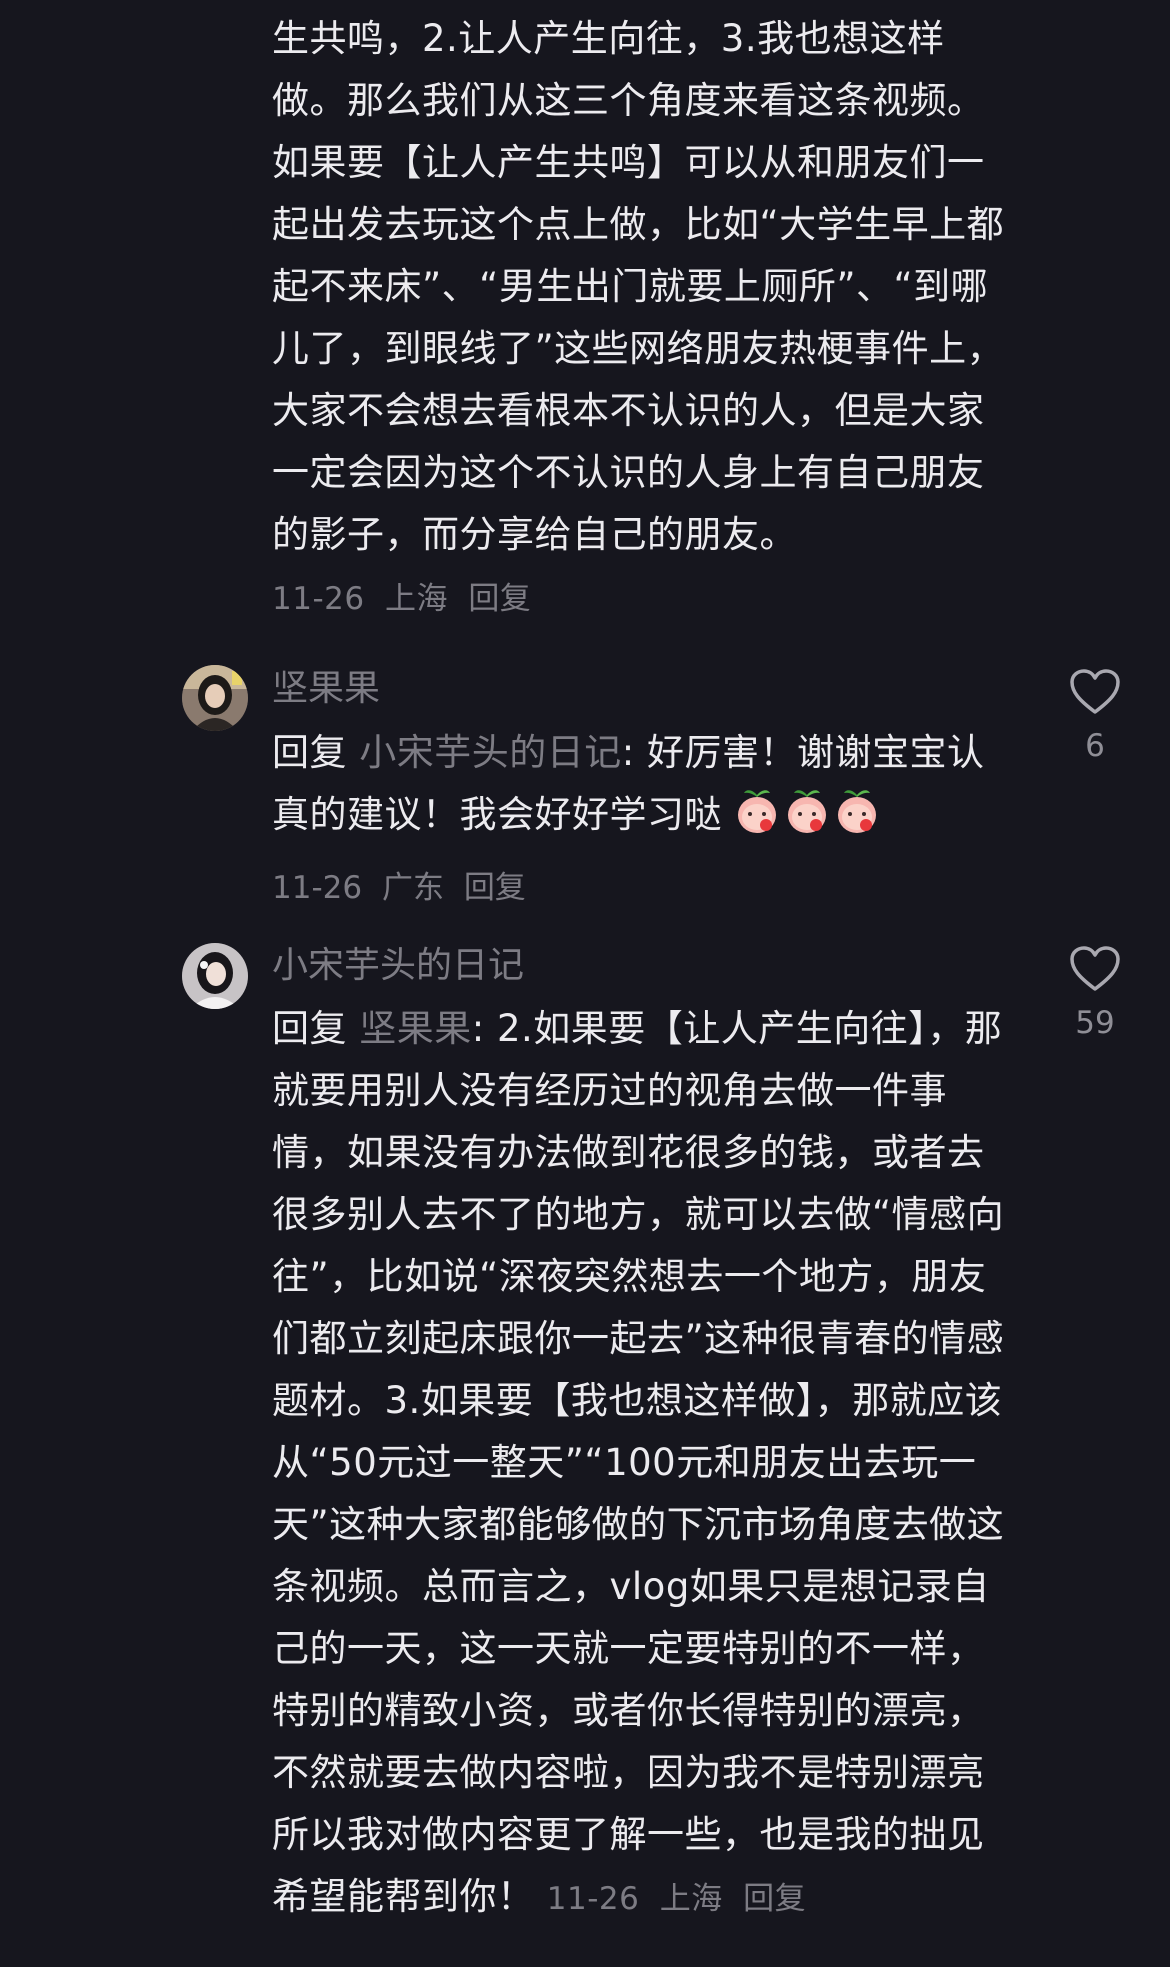  I want to click on comment-meta: 11-26 广东 回复, so click(404, 884).